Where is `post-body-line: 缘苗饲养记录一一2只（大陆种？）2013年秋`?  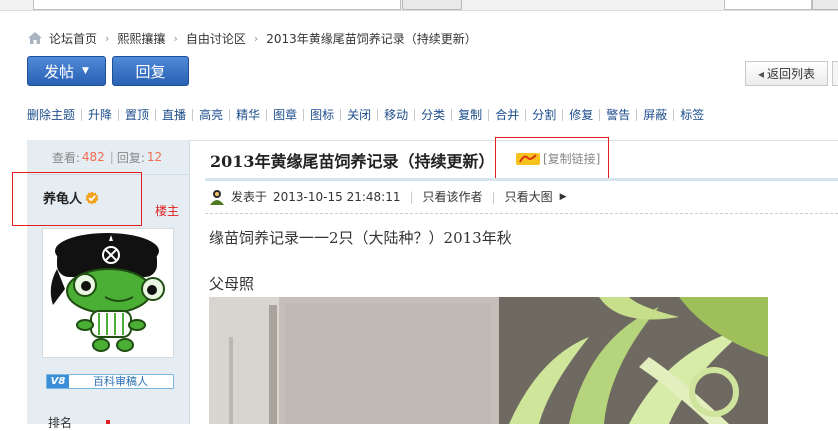 post-body-line: 缘苗饲养记录一一2只（大陆种？）2013年秋 is located at coordinates (360, 238).